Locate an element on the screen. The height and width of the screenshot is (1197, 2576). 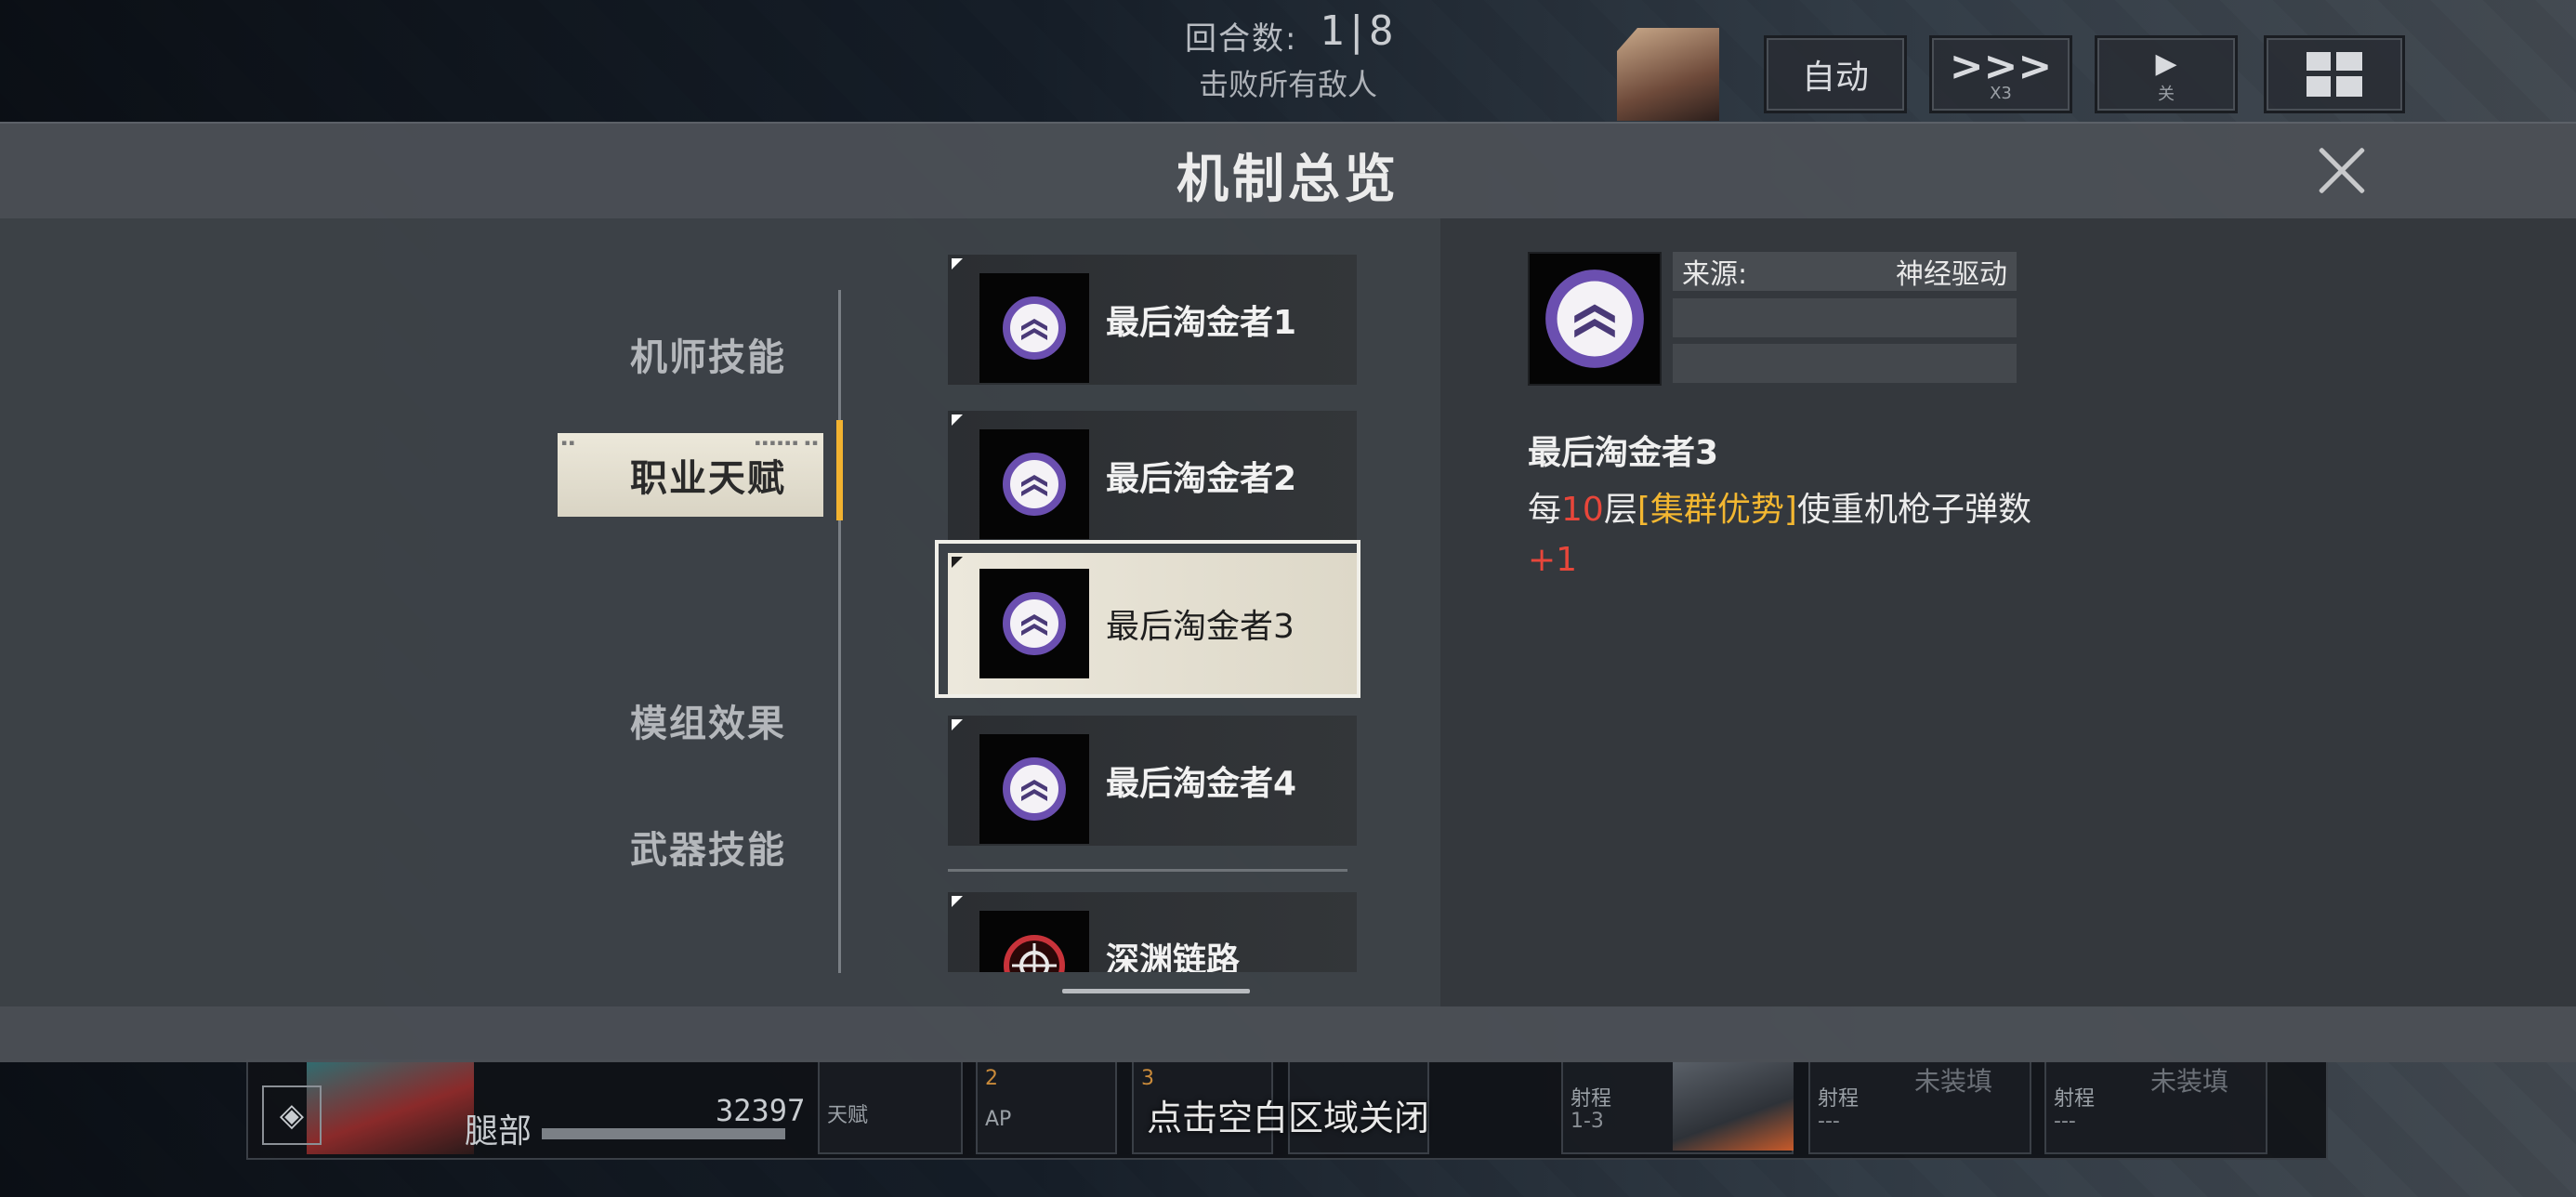
source-row: 来源: 神经驱动 is located at coordinates (1845, 271).